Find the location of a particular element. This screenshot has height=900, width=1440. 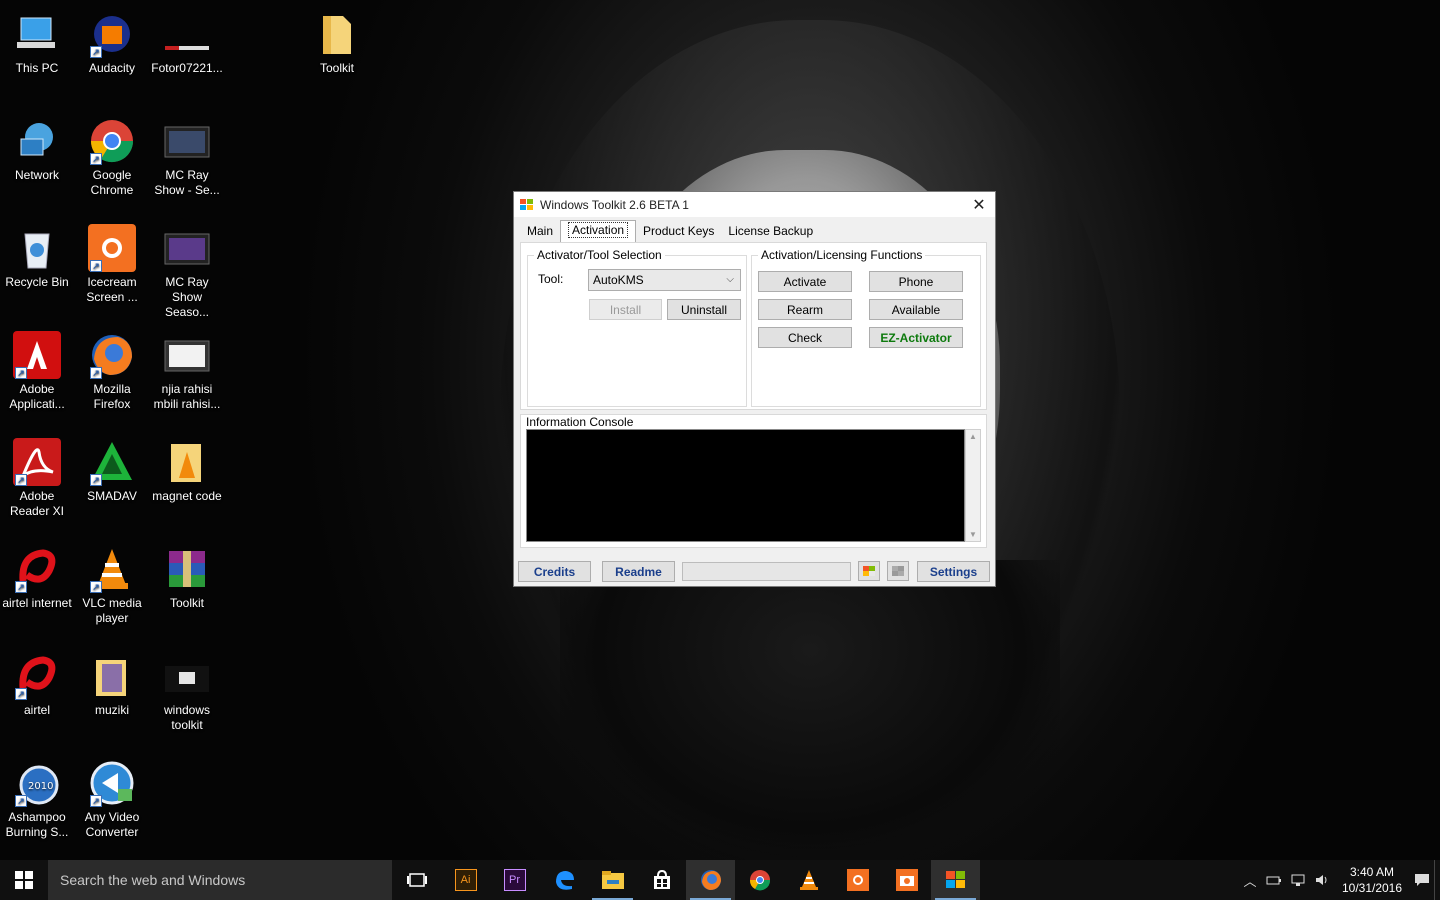

svg-text: 2010 is located at coordinates (40, 786).